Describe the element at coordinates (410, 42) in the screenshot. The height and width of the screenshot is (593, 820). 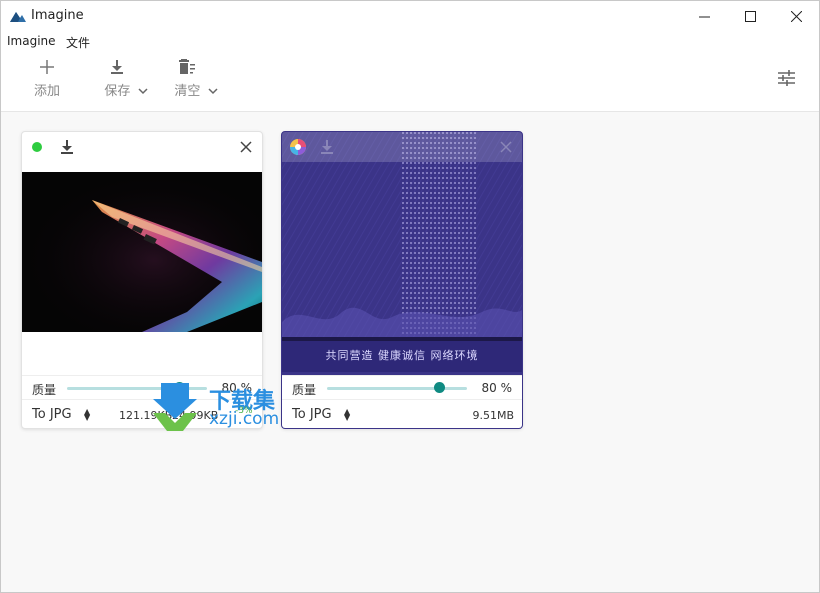
I see `menu-bar: Imagine 文件` at that location.